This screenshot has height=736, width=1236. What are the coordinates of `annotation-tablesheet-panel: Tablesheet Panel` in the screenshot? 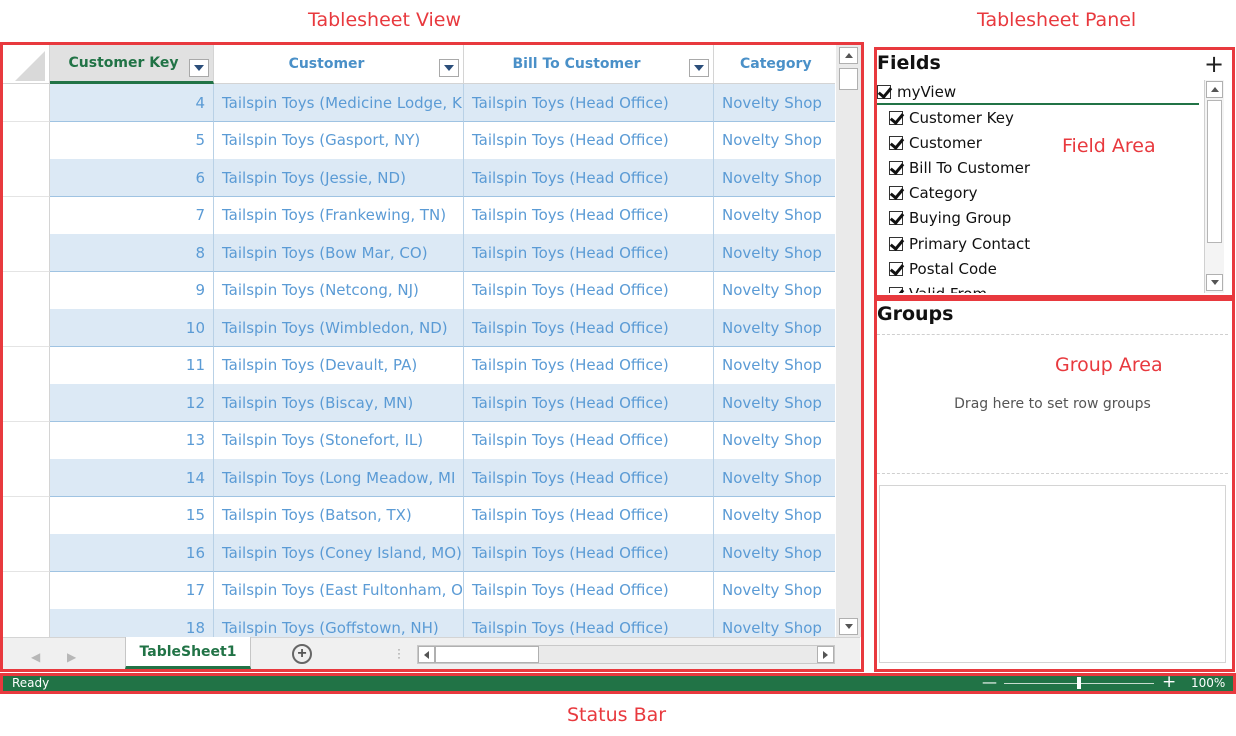 It's located at (1057, 20).